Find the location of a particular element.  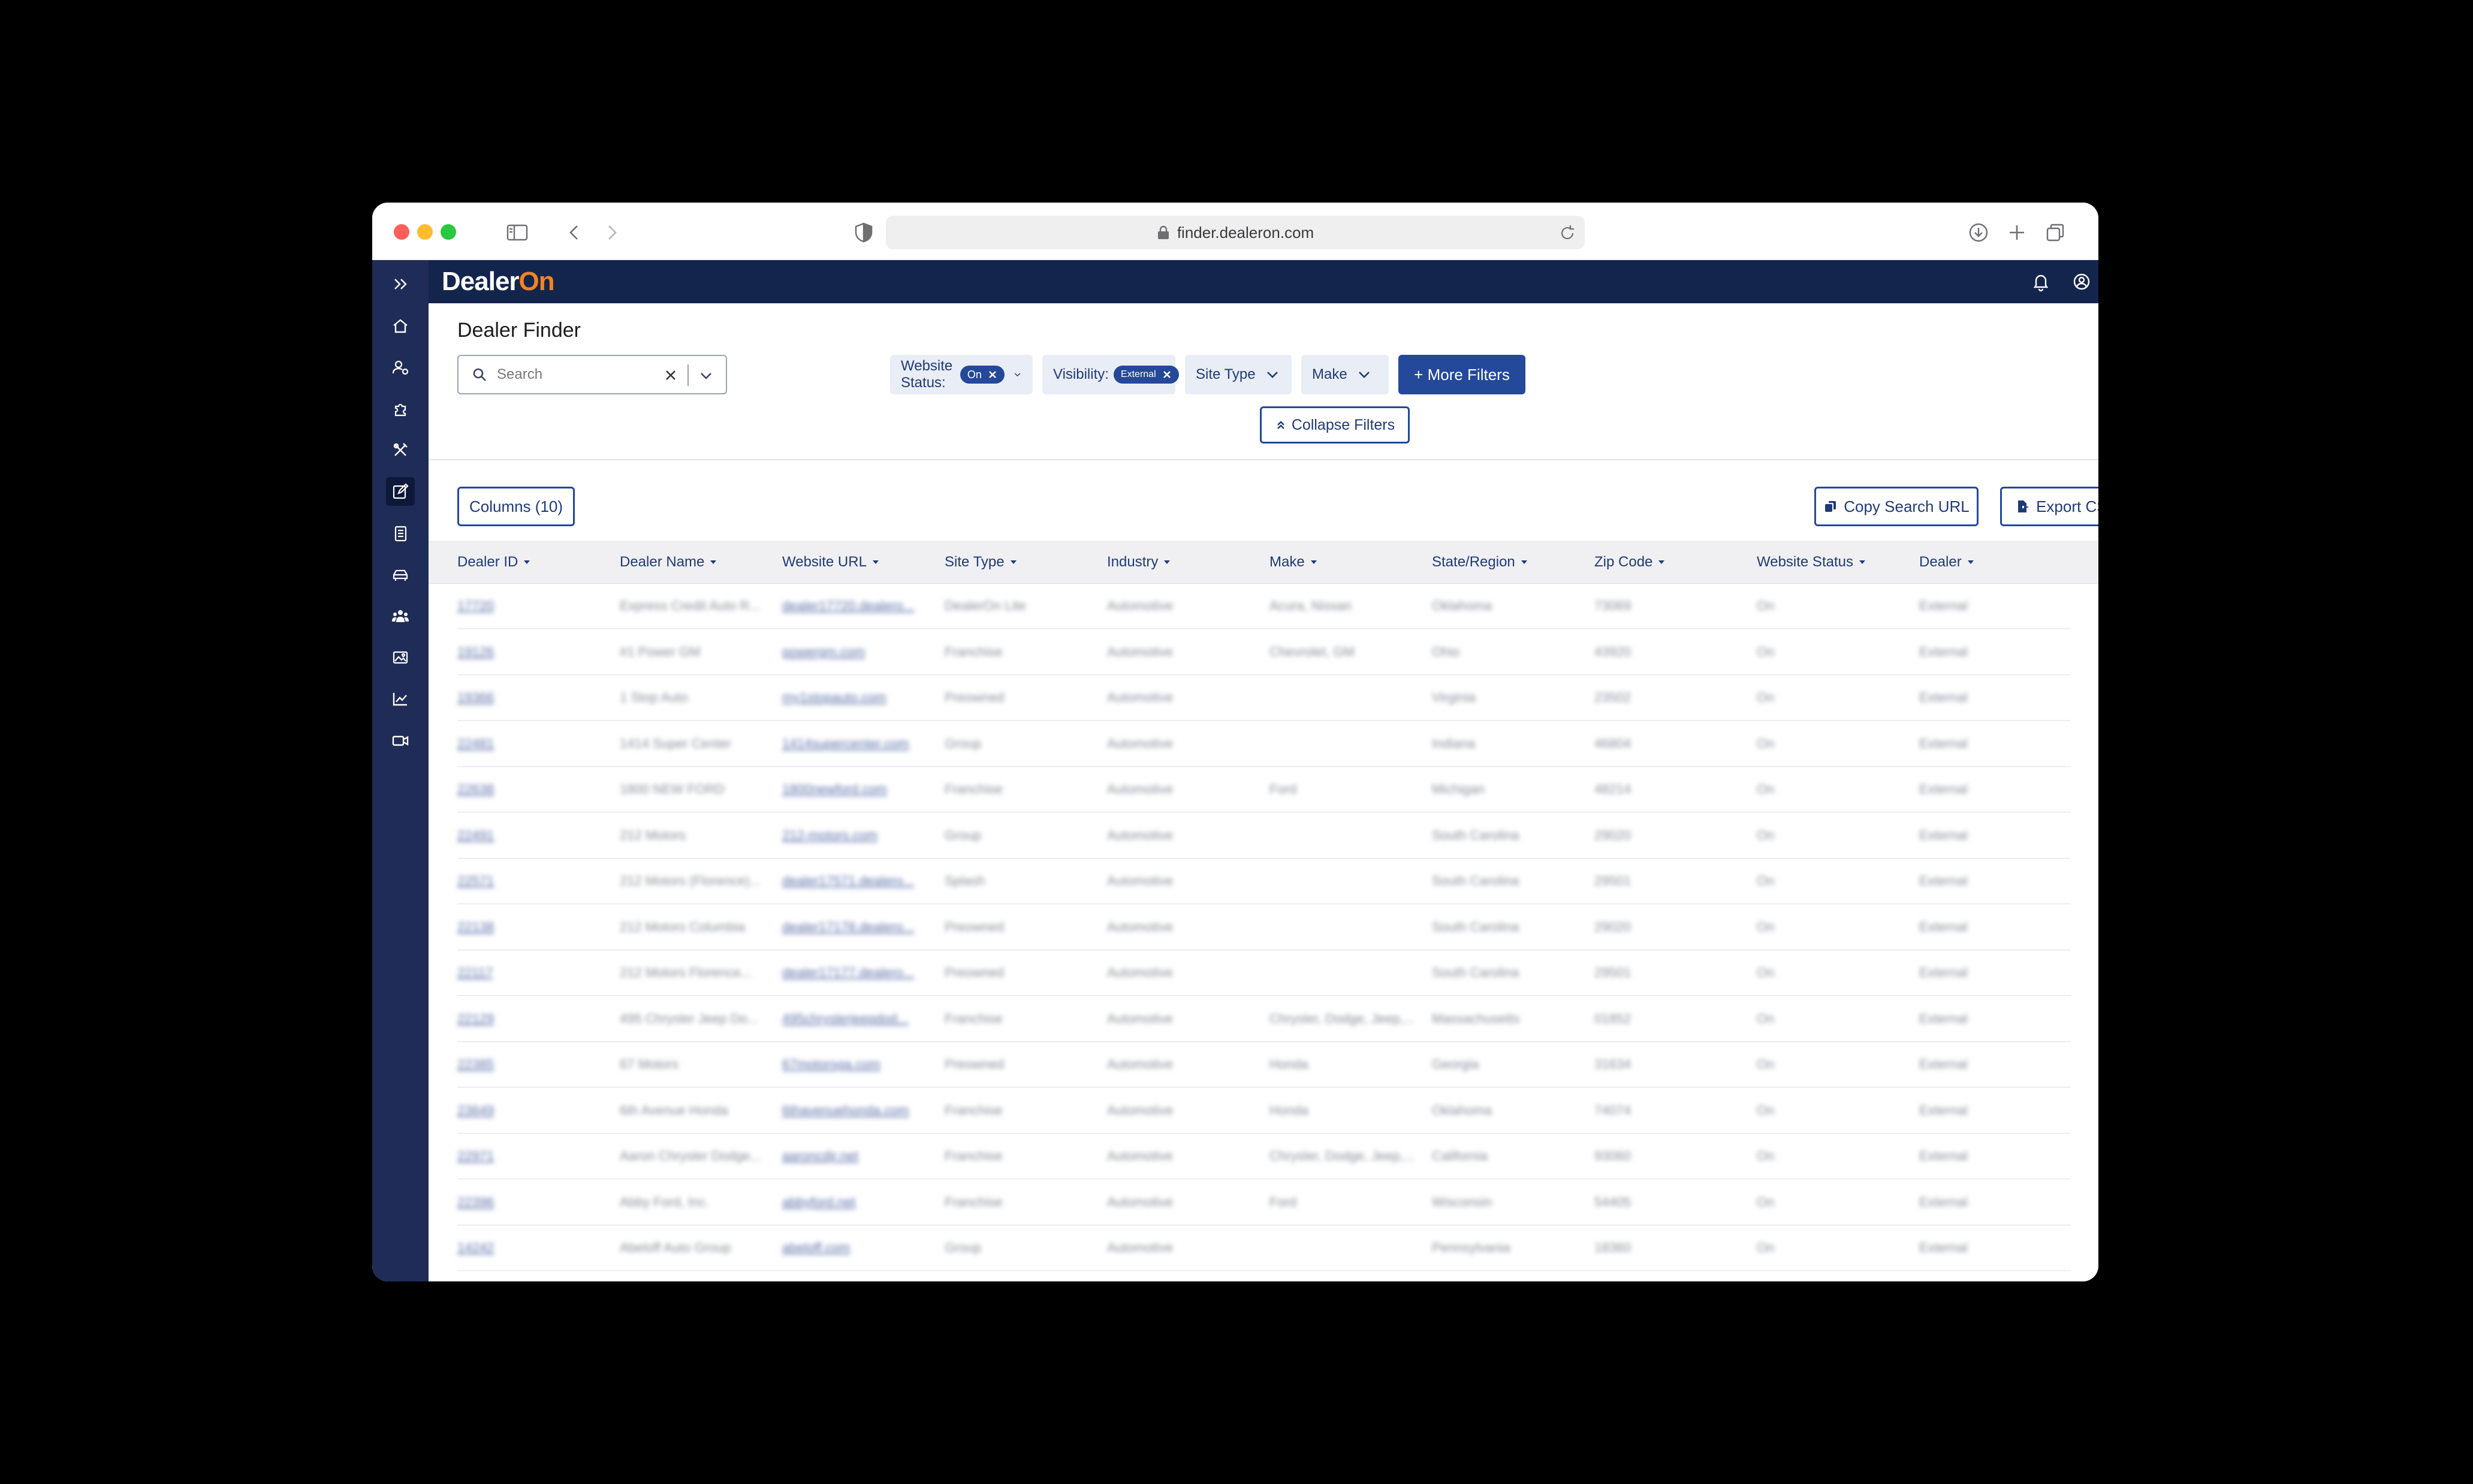

cell-website-url: aaroncdjr.net is located at coordinates (857, 1156).